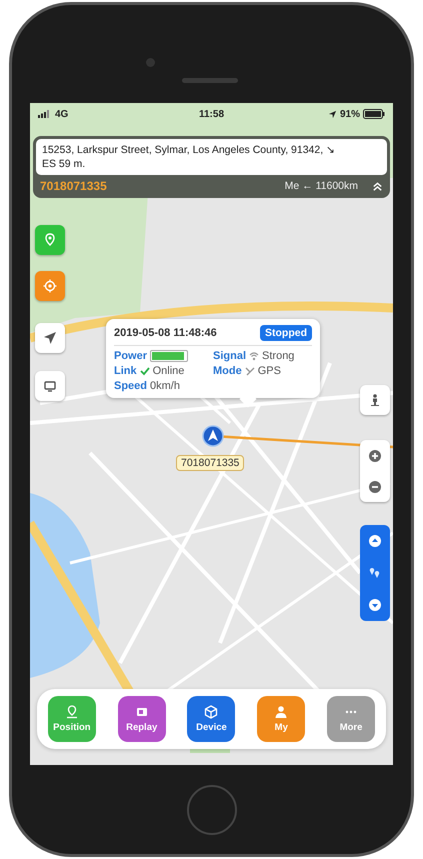 This screenshot has width=423, height=859. What do you see at coordinates (375, 455) in the screenshot?
I see `plus-icon` at bounding box center [375, 455].